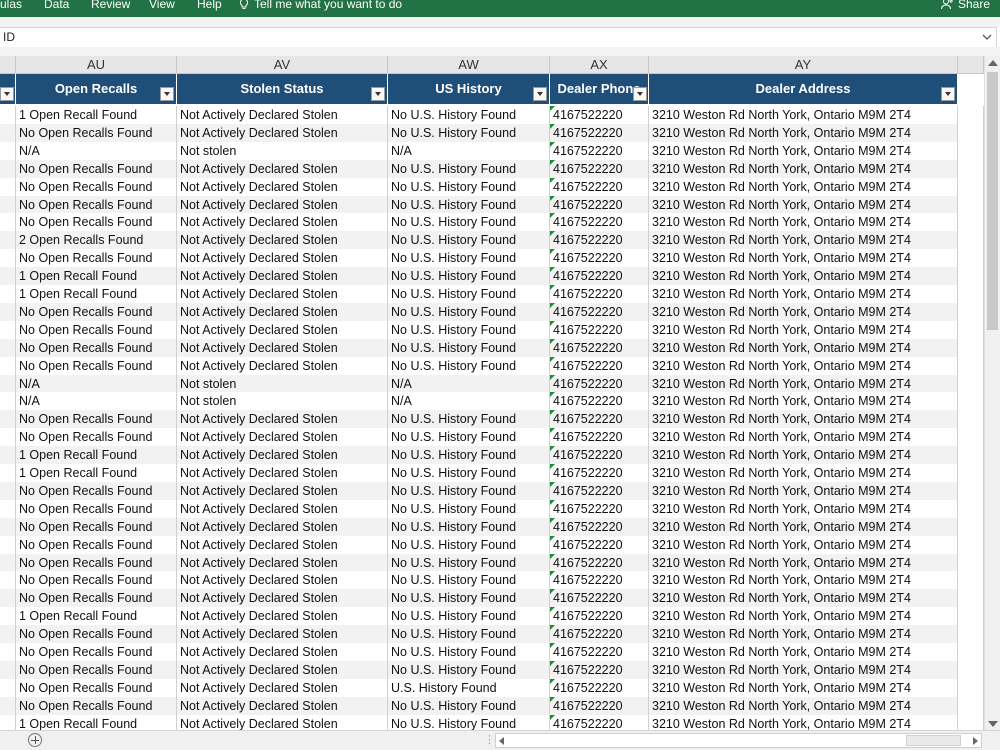  What do you see at coordinates (110, 6) in the screenshot?
I see `tab-review: Review` at bounding box center [110, 6].